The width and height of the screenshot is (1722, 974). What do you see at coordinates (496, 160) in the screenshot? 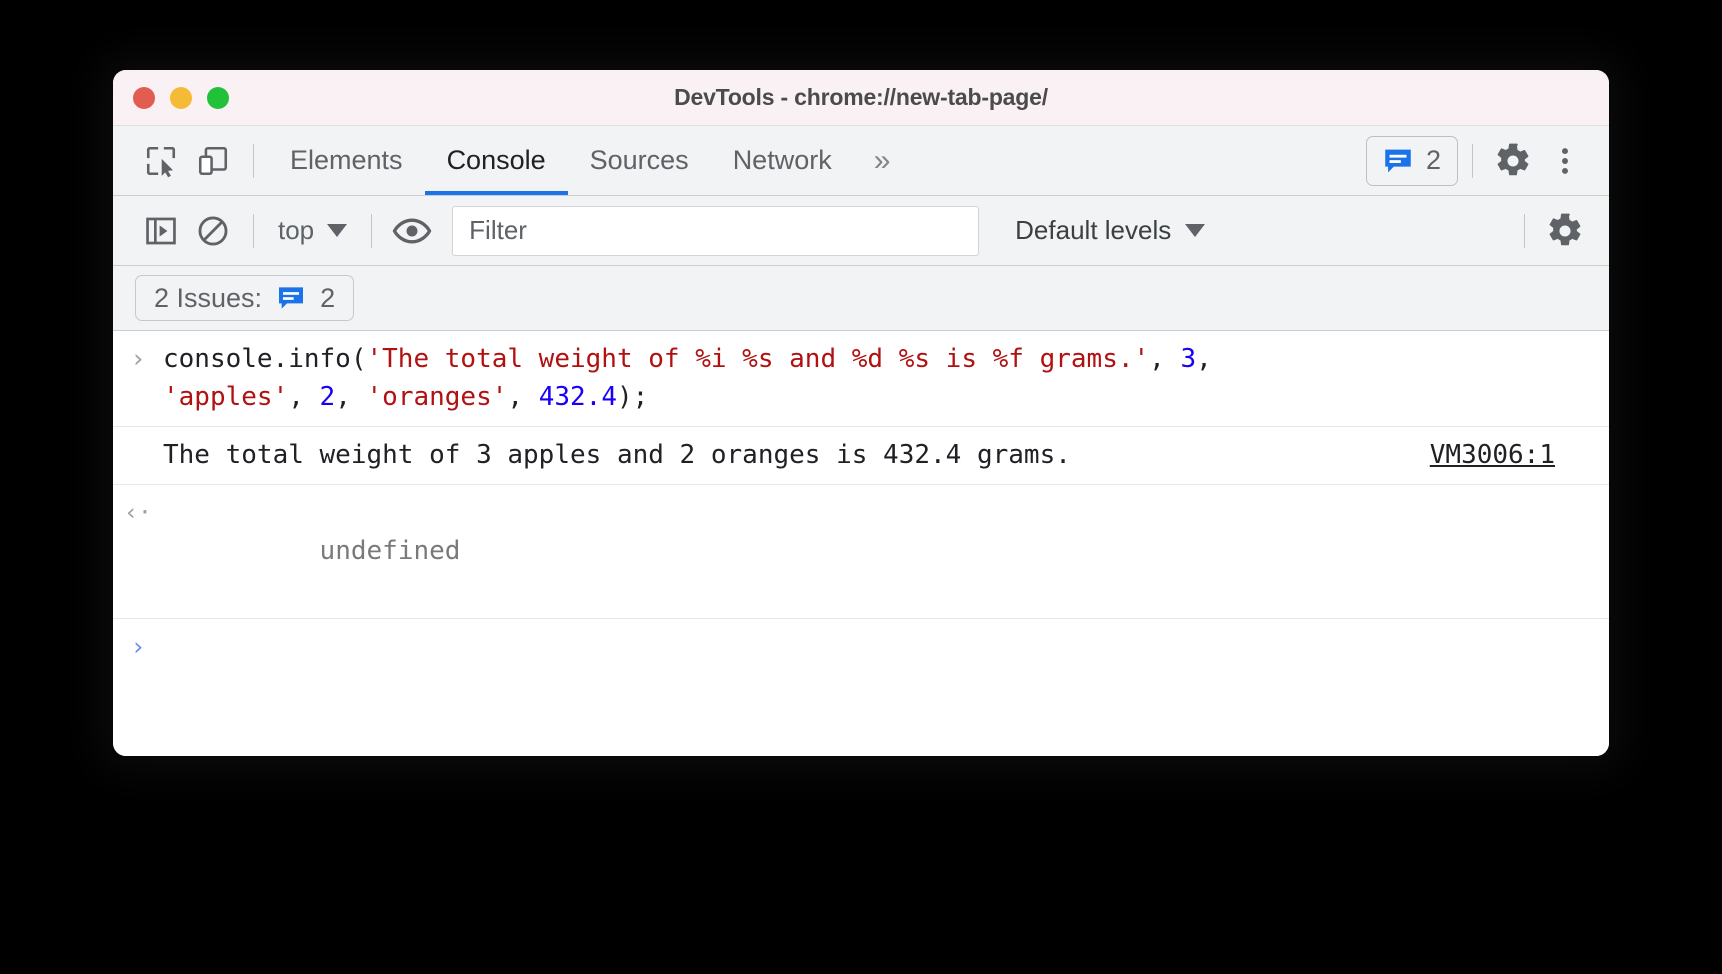
I see `tab-console: Console` at bounding box center [496, 160].